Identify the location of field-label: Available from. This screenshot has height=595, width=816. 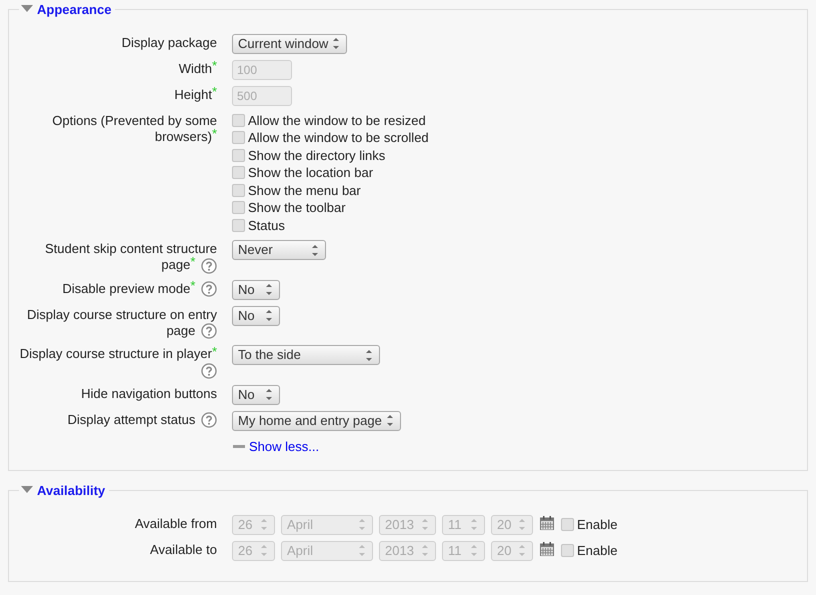
(175, 523).